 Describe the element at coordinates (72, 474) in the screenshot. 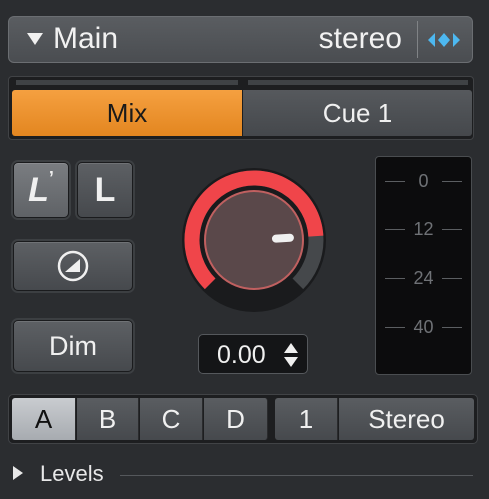

I see `levels-section-label: Levels` at that location.